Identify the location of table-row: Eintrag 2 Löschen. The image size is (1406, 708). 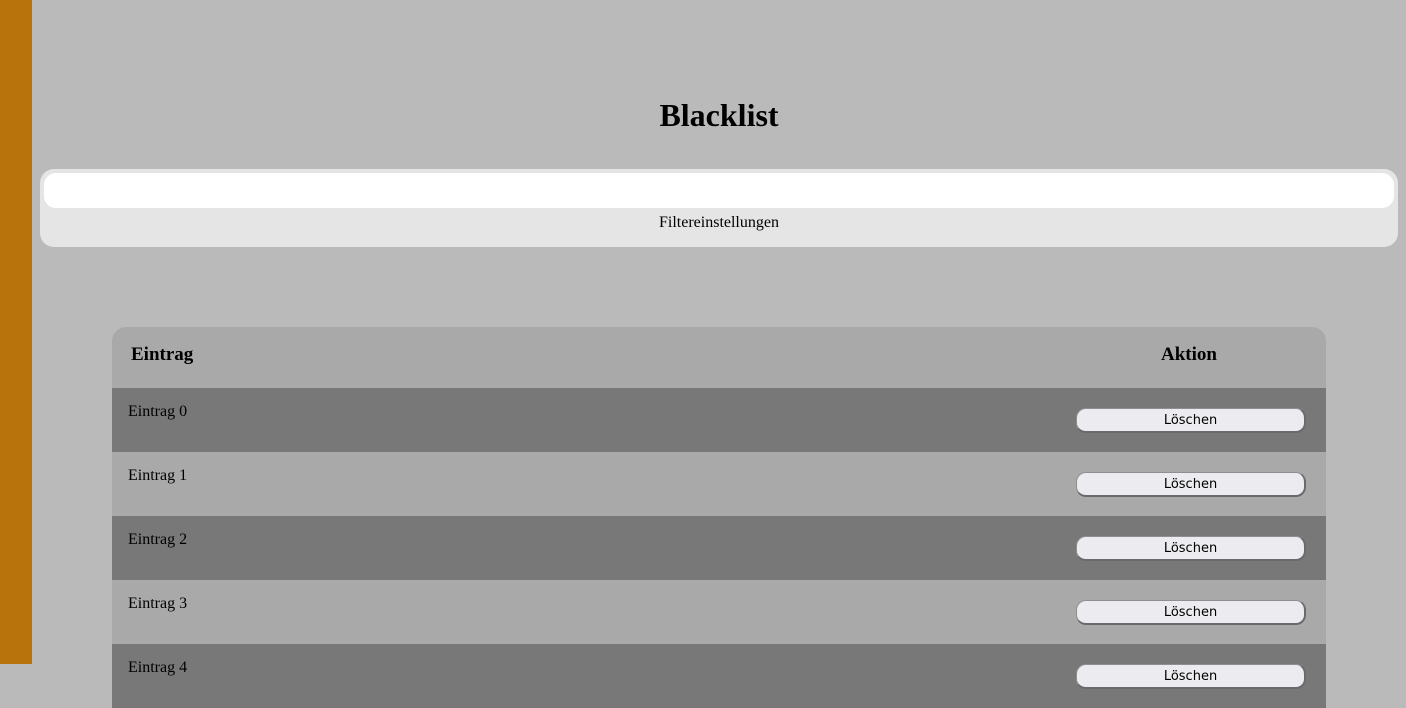
(719, 548).